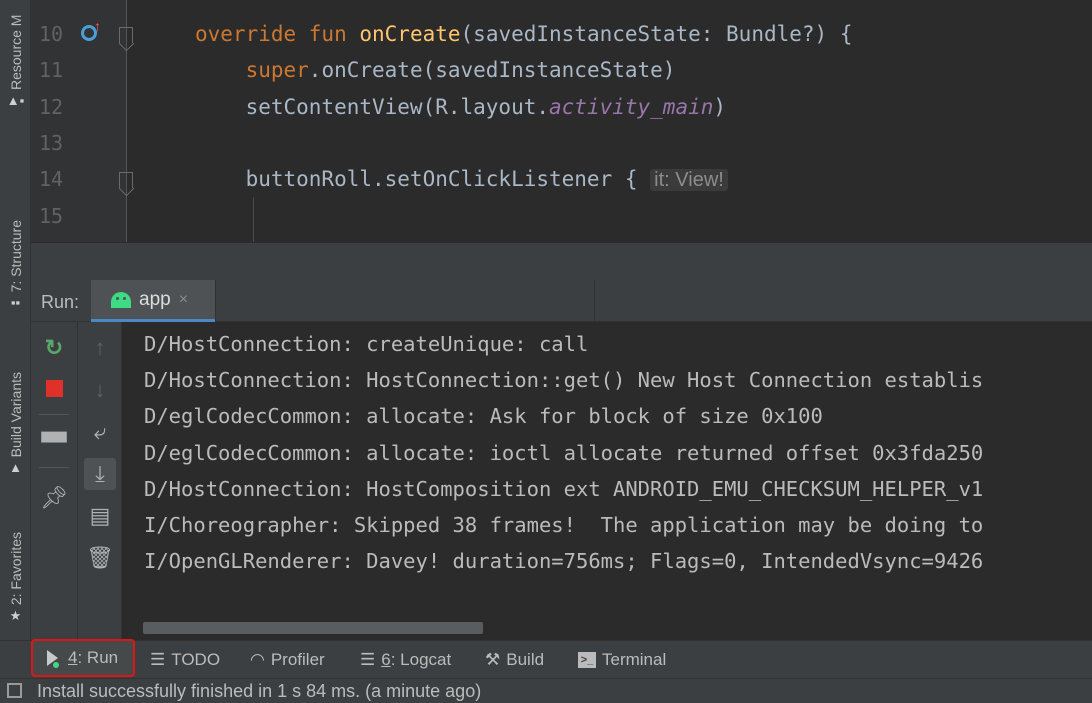 This screenshot has height=703, width=1092. What do you see at coordinates (587, 660) in the screenshot?
I see `terminal-icon: >_` at bounding box center [587, 660].